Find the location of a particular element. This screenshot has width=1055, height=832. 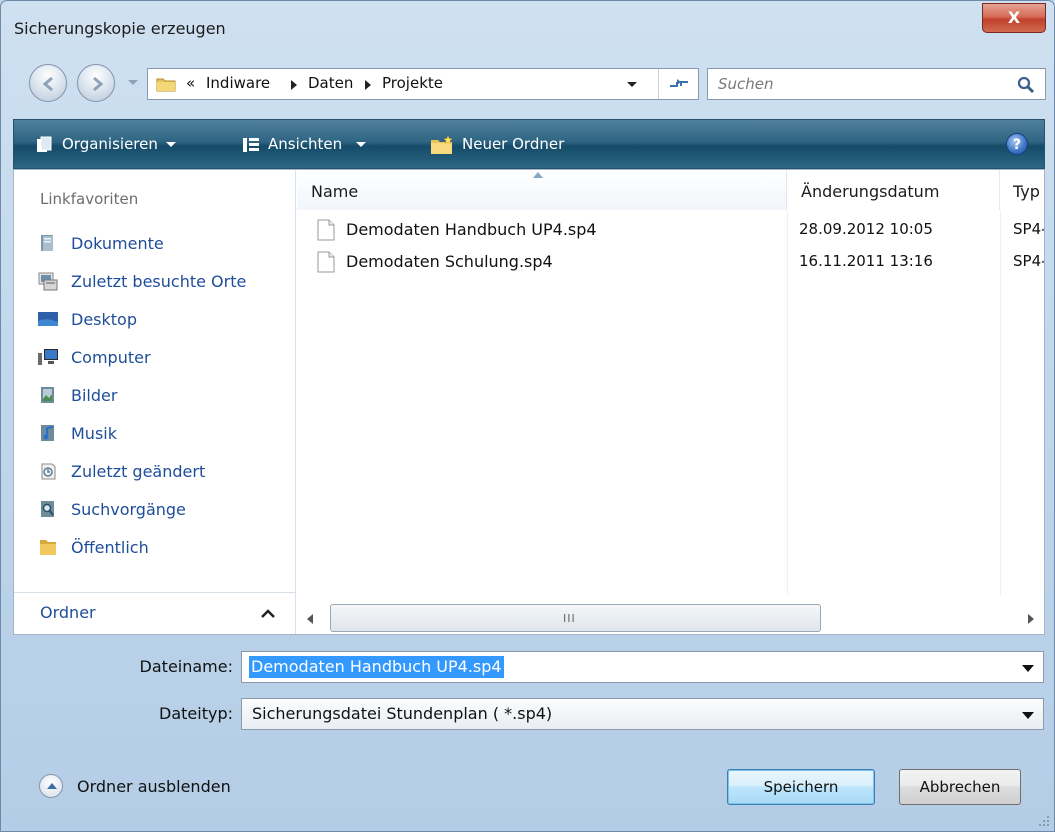

search-box is located at coordinates (876, 84).